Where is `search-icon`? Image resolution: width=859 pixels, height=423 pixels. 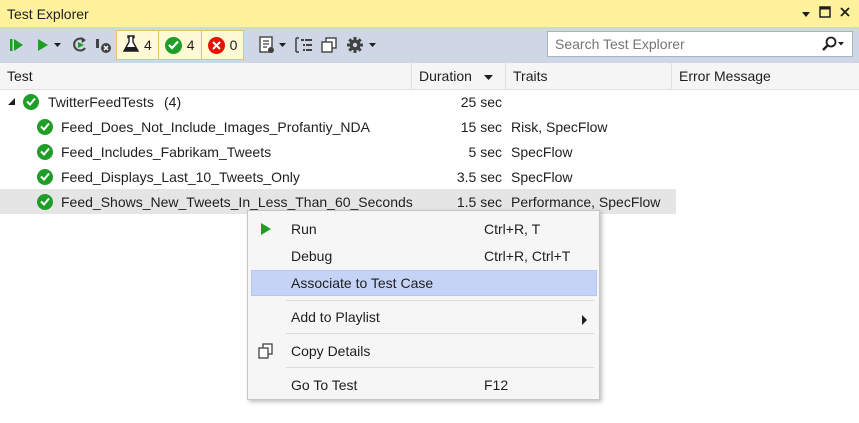
search-icon is located at coordinates (833, 44).